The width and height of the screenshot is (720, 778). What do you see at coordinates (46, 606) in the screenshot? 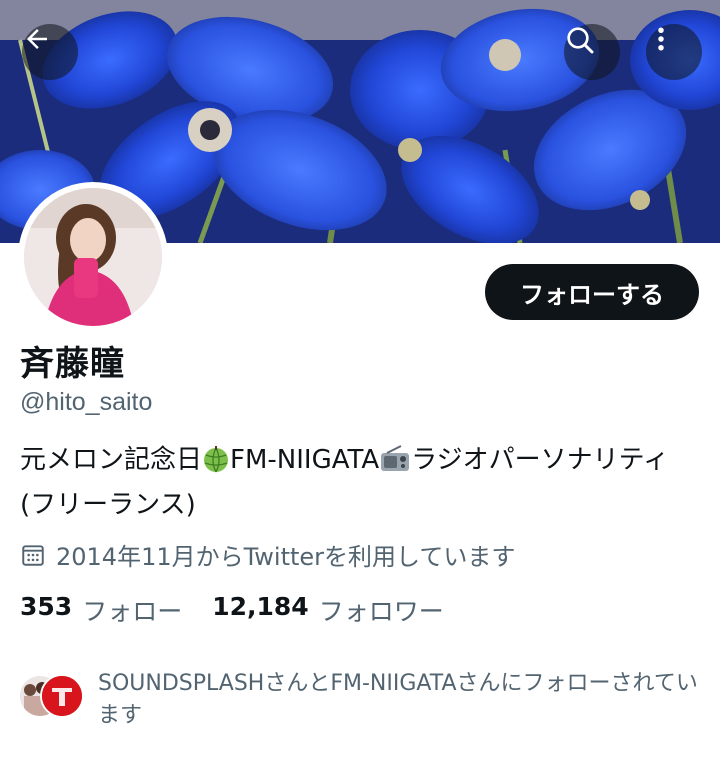
I see `following-count: 353` at bounding box center [46, 606].